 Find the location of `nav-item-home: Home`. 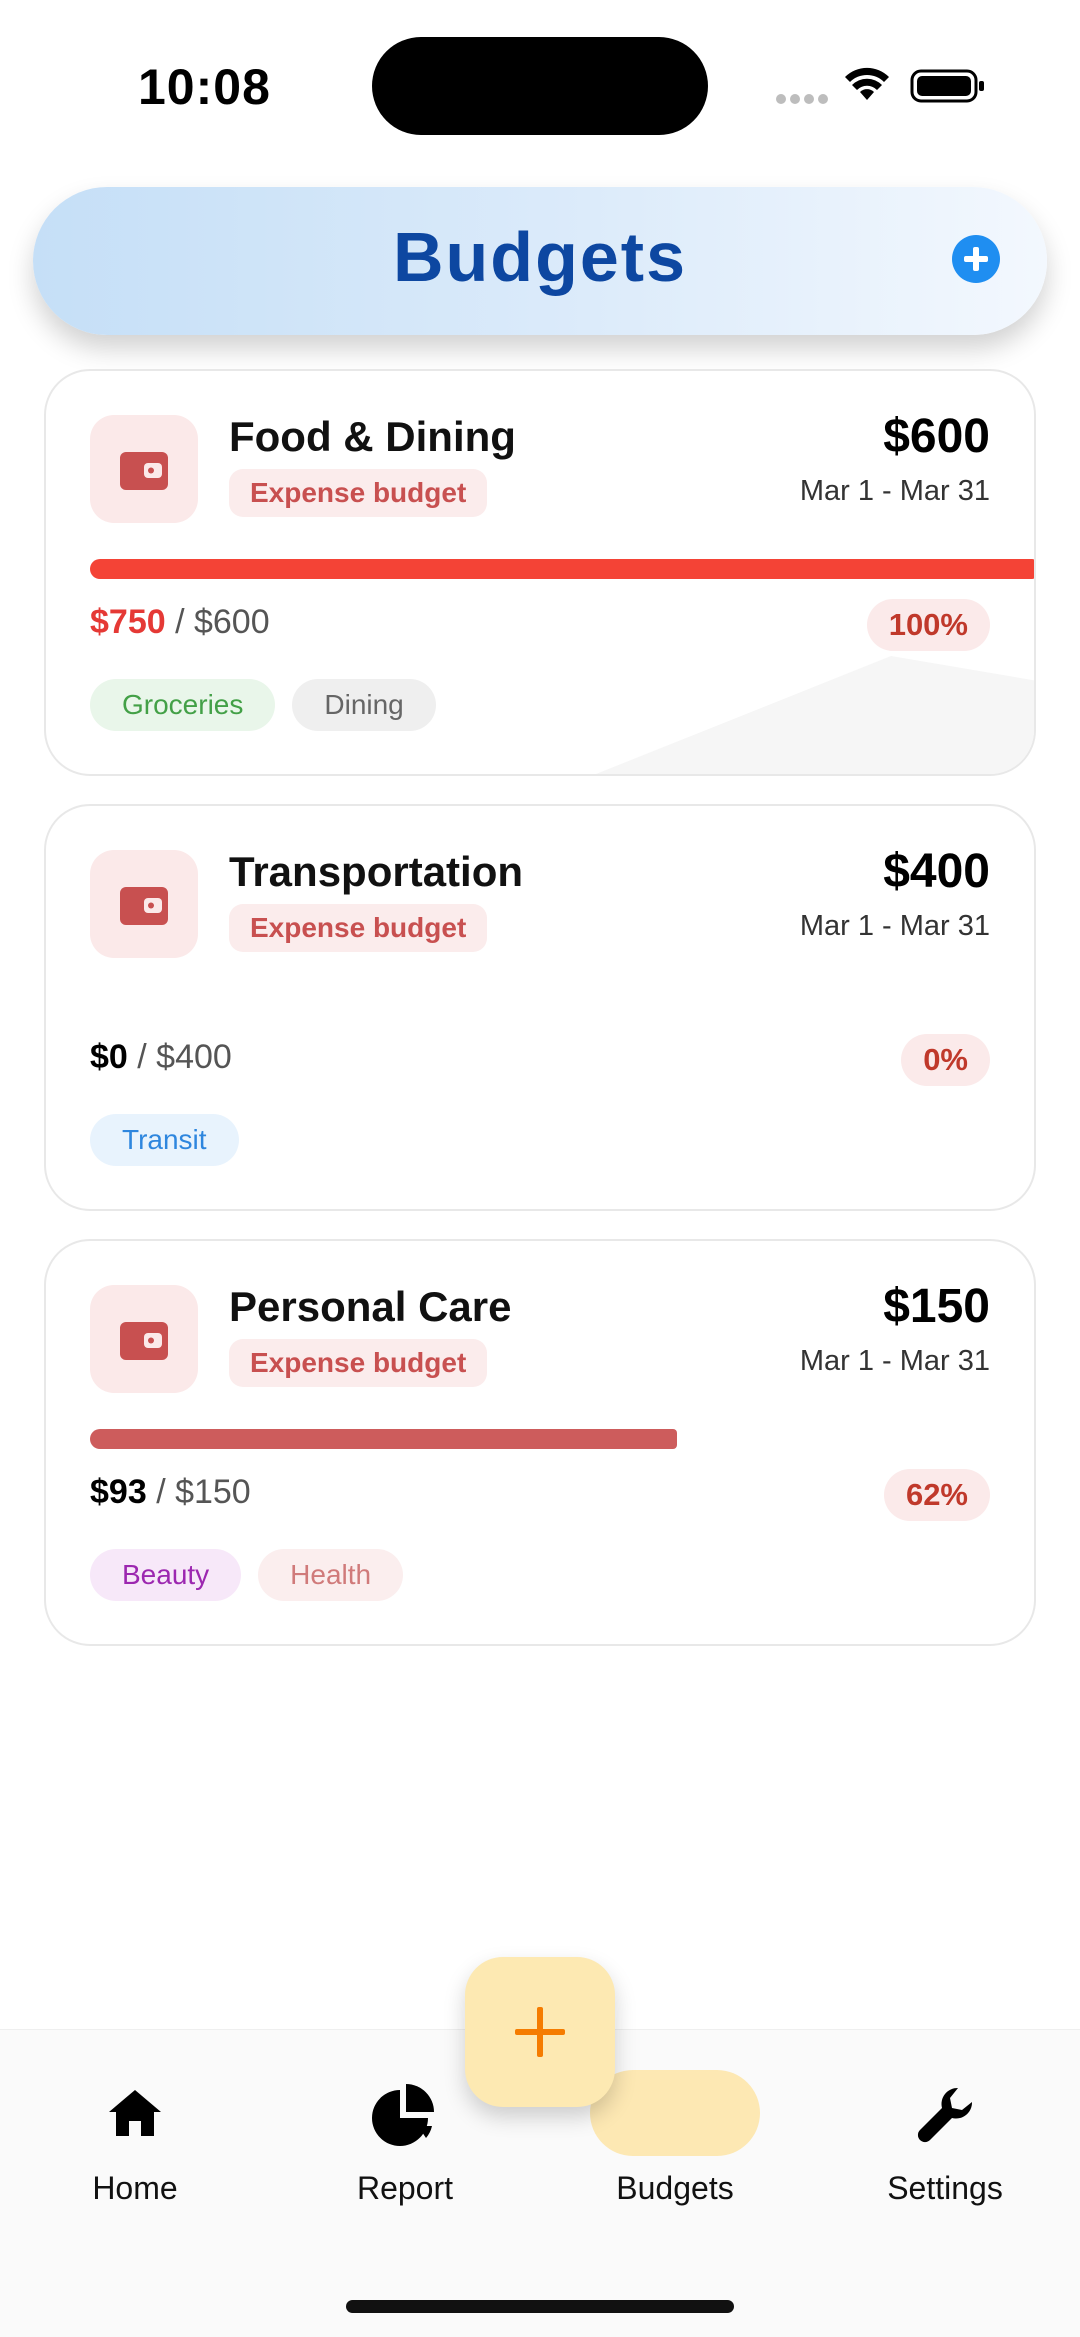

nav-item-home: Home is located at coordinates (135, 2145).